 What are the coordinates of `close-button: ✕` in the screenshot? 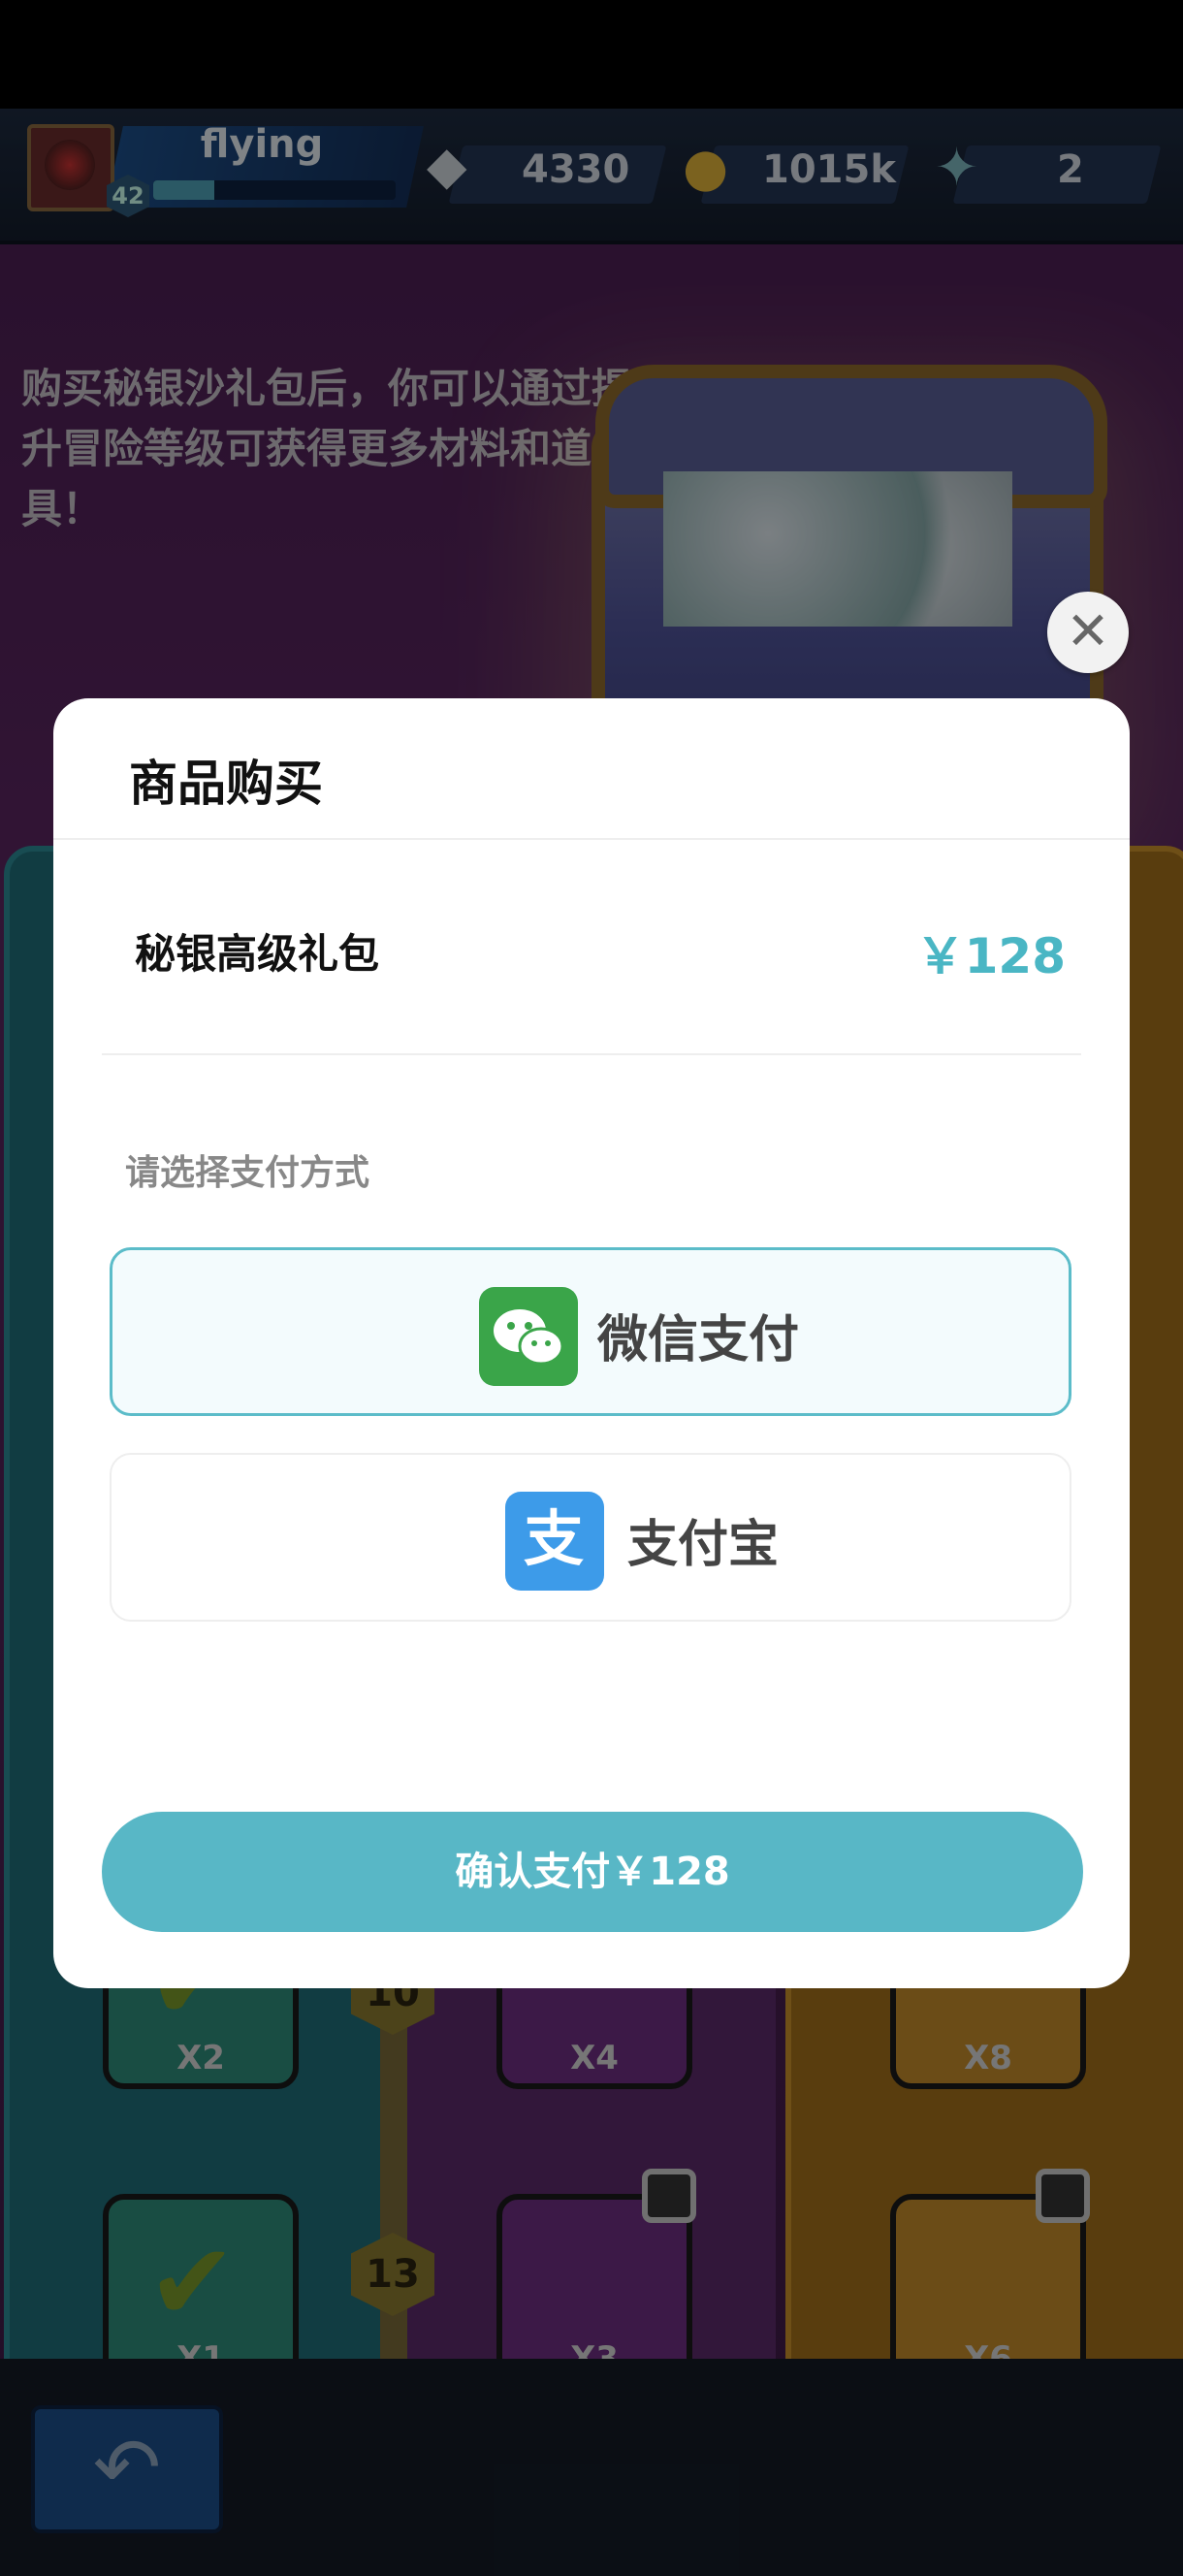 It's located at (1088, 632).